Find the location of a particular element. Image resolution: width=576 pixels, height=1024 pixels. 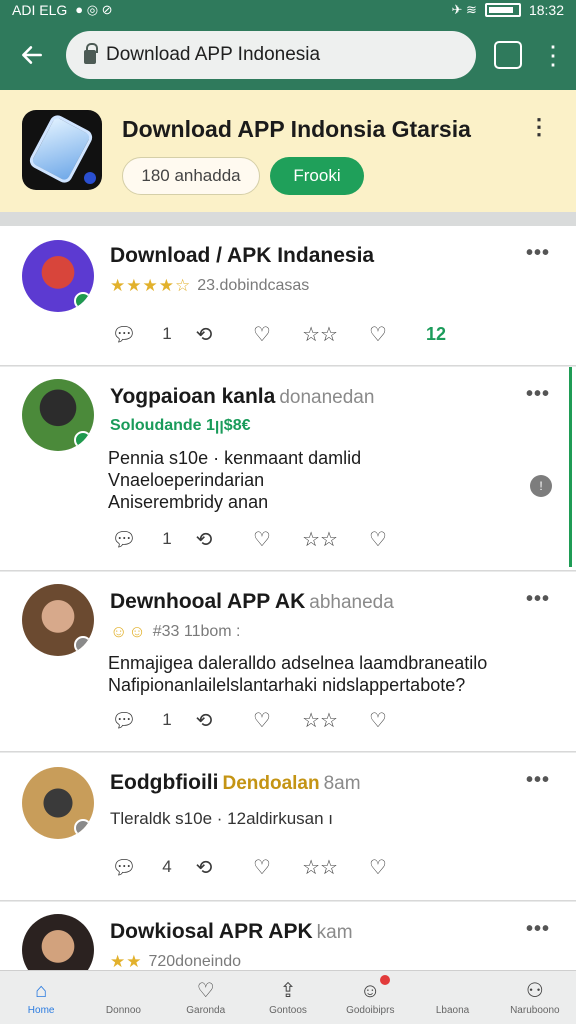

post-sub-text: Soloudande 1ꞁꞁ$8€ is located at coordinates (180, 425).